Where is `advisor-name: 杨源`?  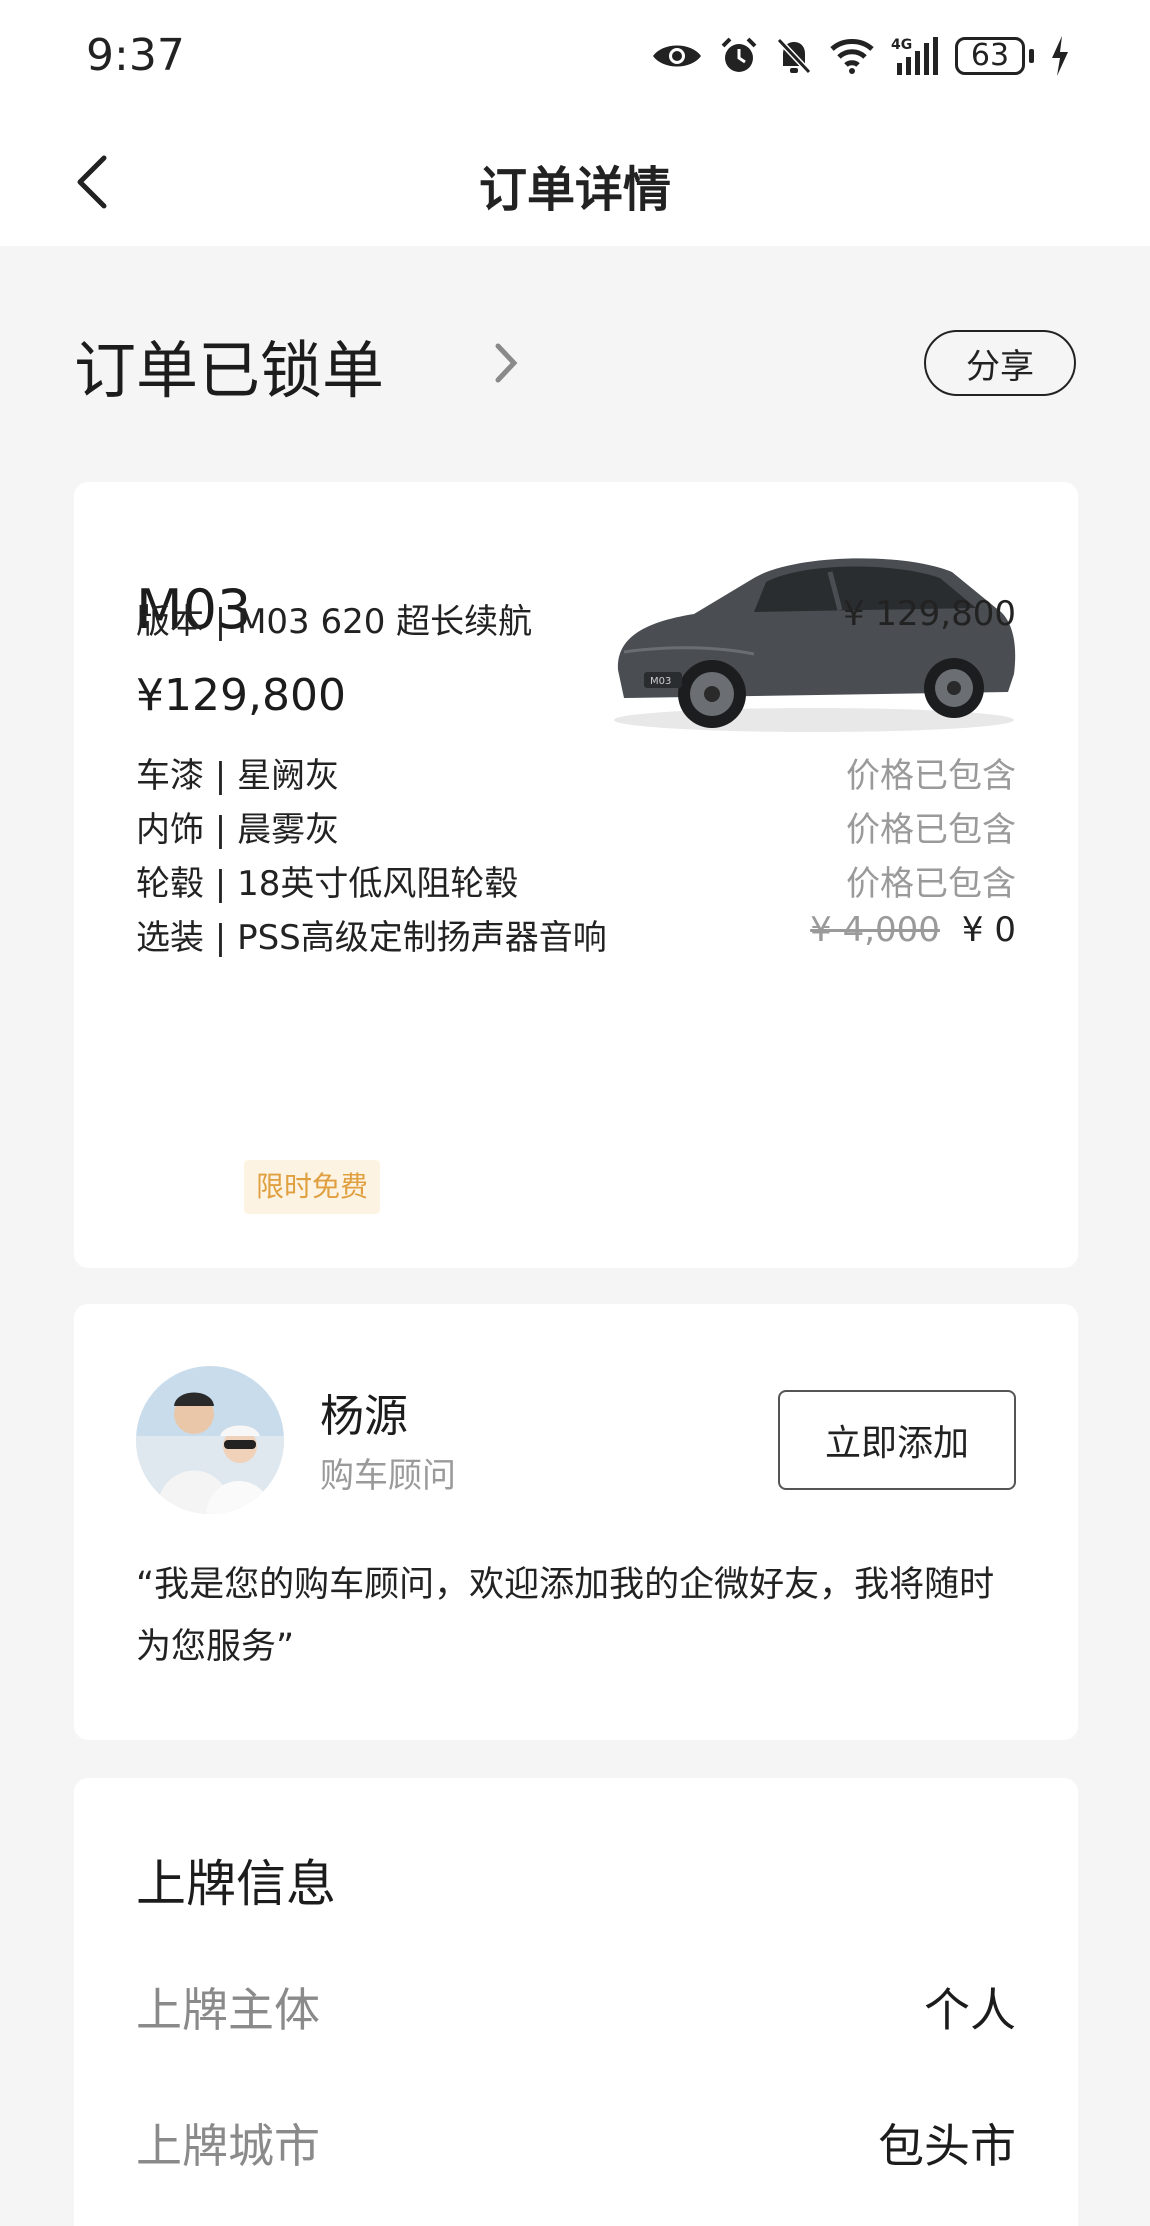
advisor-name: 杨源 is located at coordinates (364, 1416).